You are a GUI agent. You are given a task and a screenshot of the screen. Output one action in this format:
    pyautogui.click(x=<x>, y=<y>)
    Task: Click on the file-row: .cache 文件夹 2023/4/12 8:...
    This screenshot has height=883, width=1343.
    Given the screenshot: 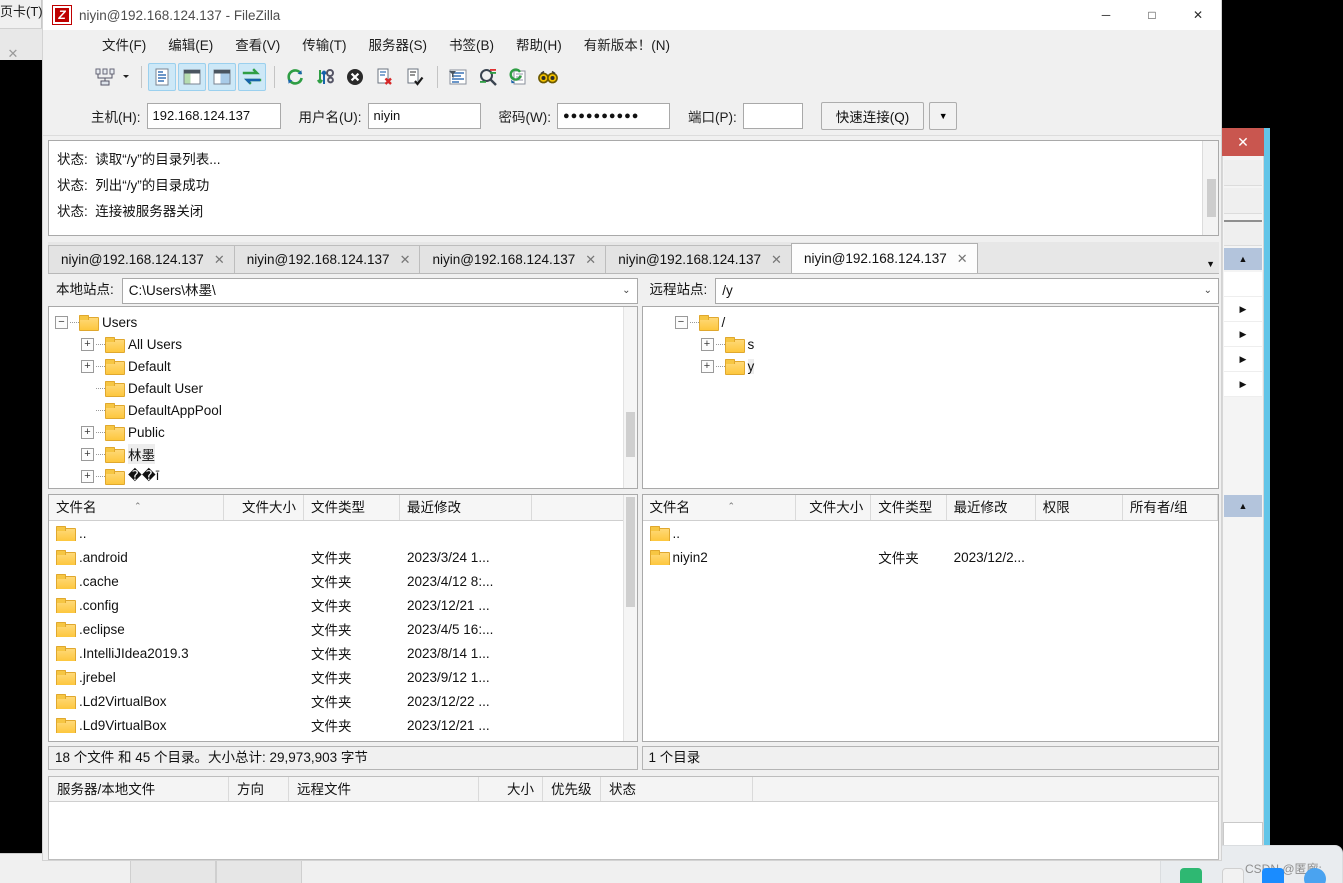 What is the action you would take?
    pyautogui.click(x=343, y=581)
    